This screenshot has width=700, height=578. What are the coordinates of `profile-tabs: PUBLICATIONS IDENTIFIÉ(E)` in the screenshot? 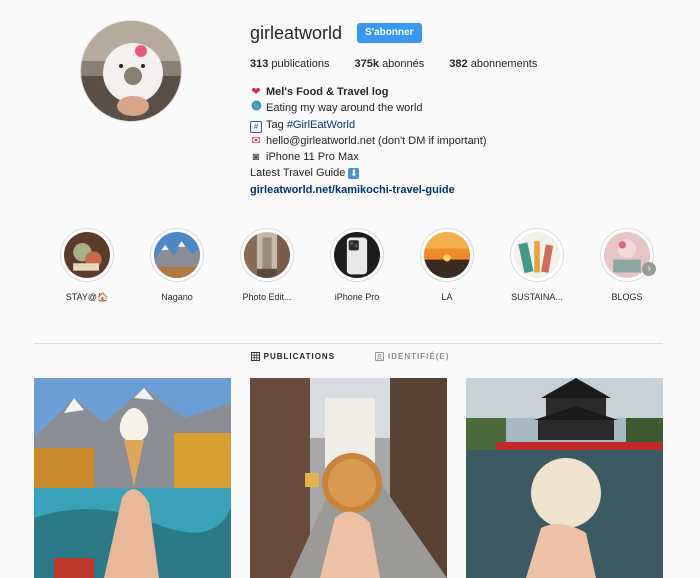 It's located at (350, 356).